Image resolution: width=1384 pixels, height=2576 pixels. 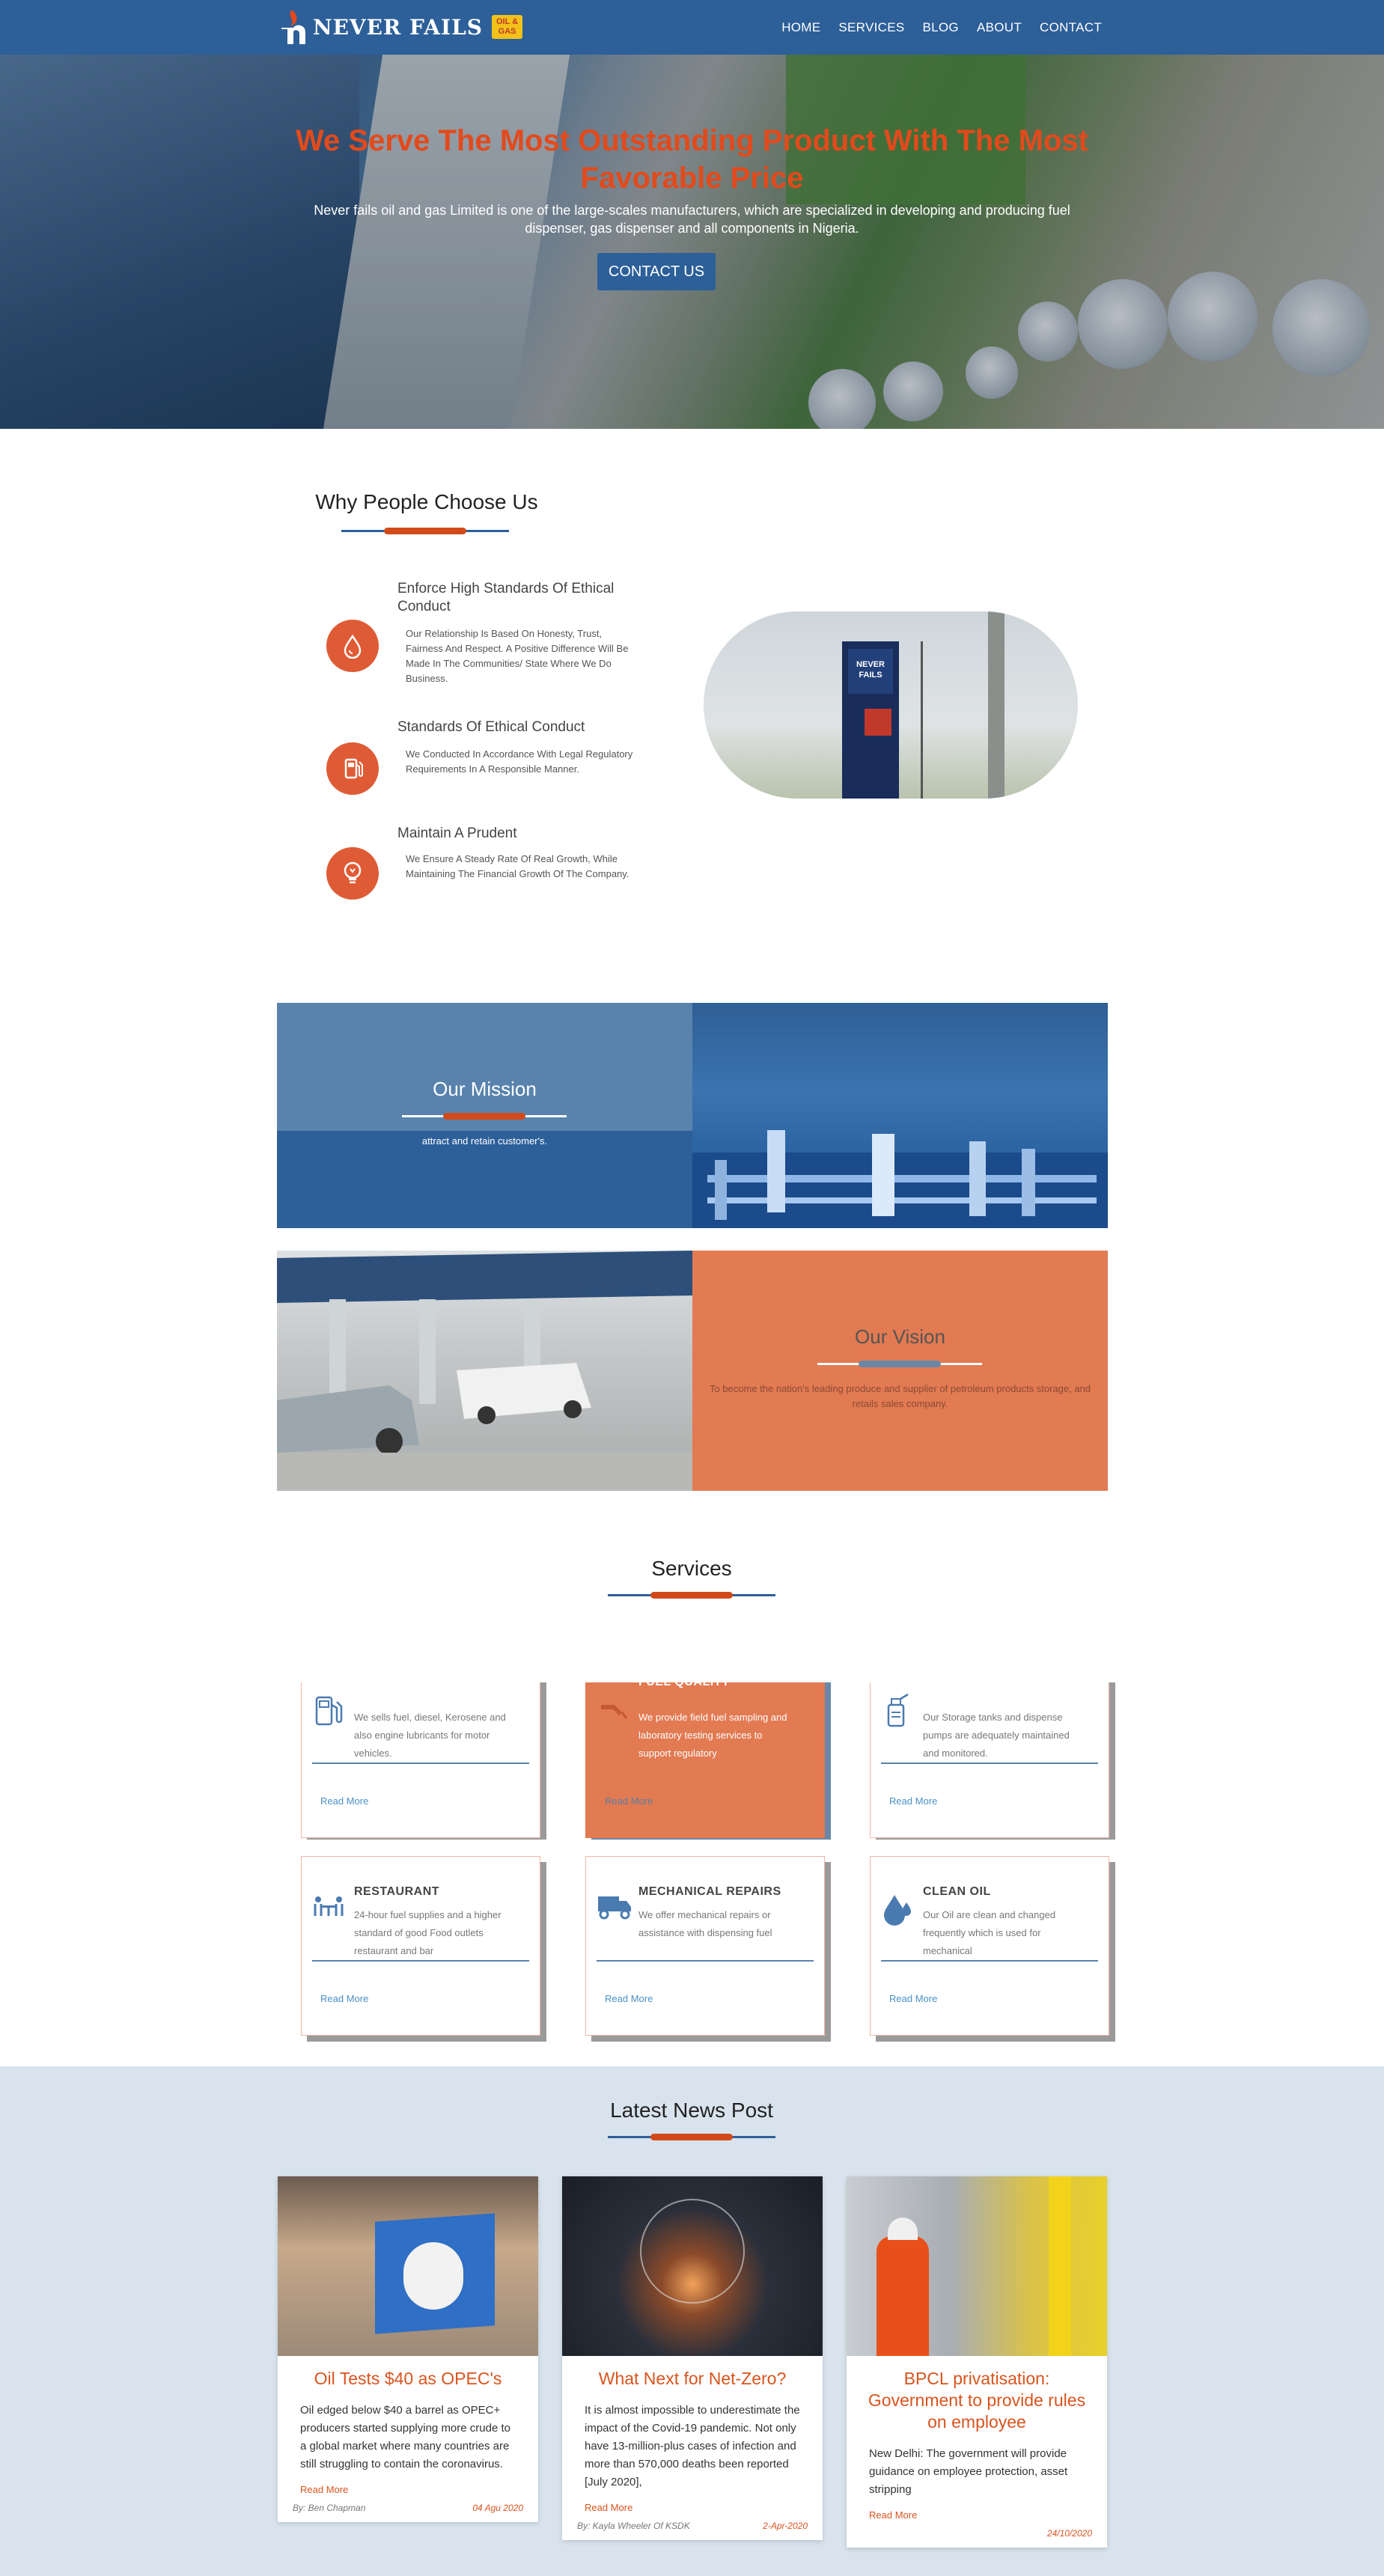 I want to click on why-title: Why People Choose Us, so click(x=427, y=501).